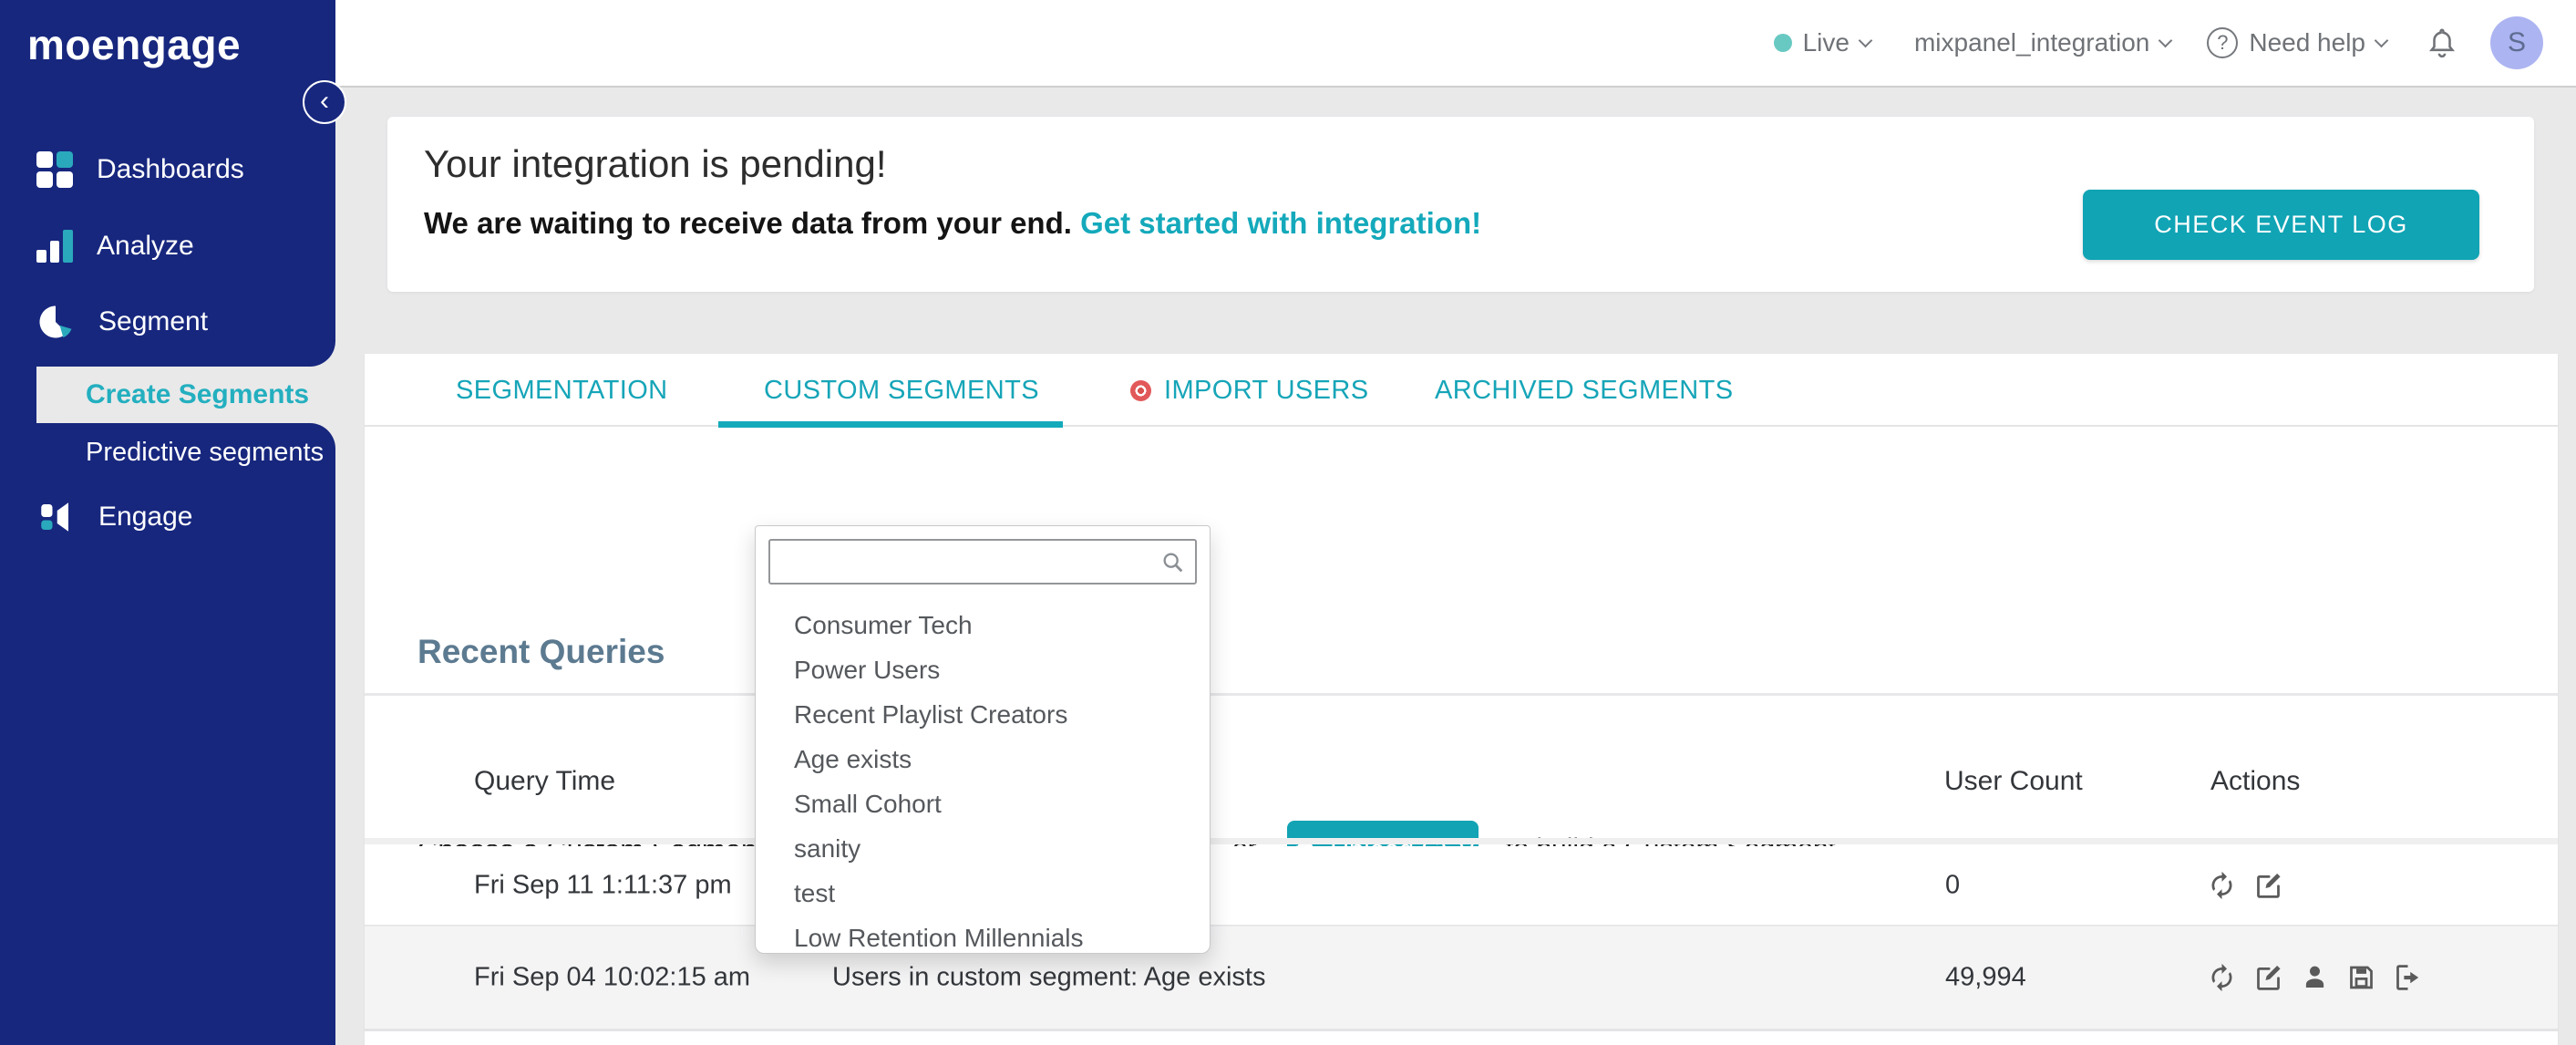 Image resolution: width=2576 pixels, height=1045 pixels. Describe the element at coordinates (1455, 44) in the screenshot. I see `top-bar: Live mixpanel_integration ? Need help S` at that location.